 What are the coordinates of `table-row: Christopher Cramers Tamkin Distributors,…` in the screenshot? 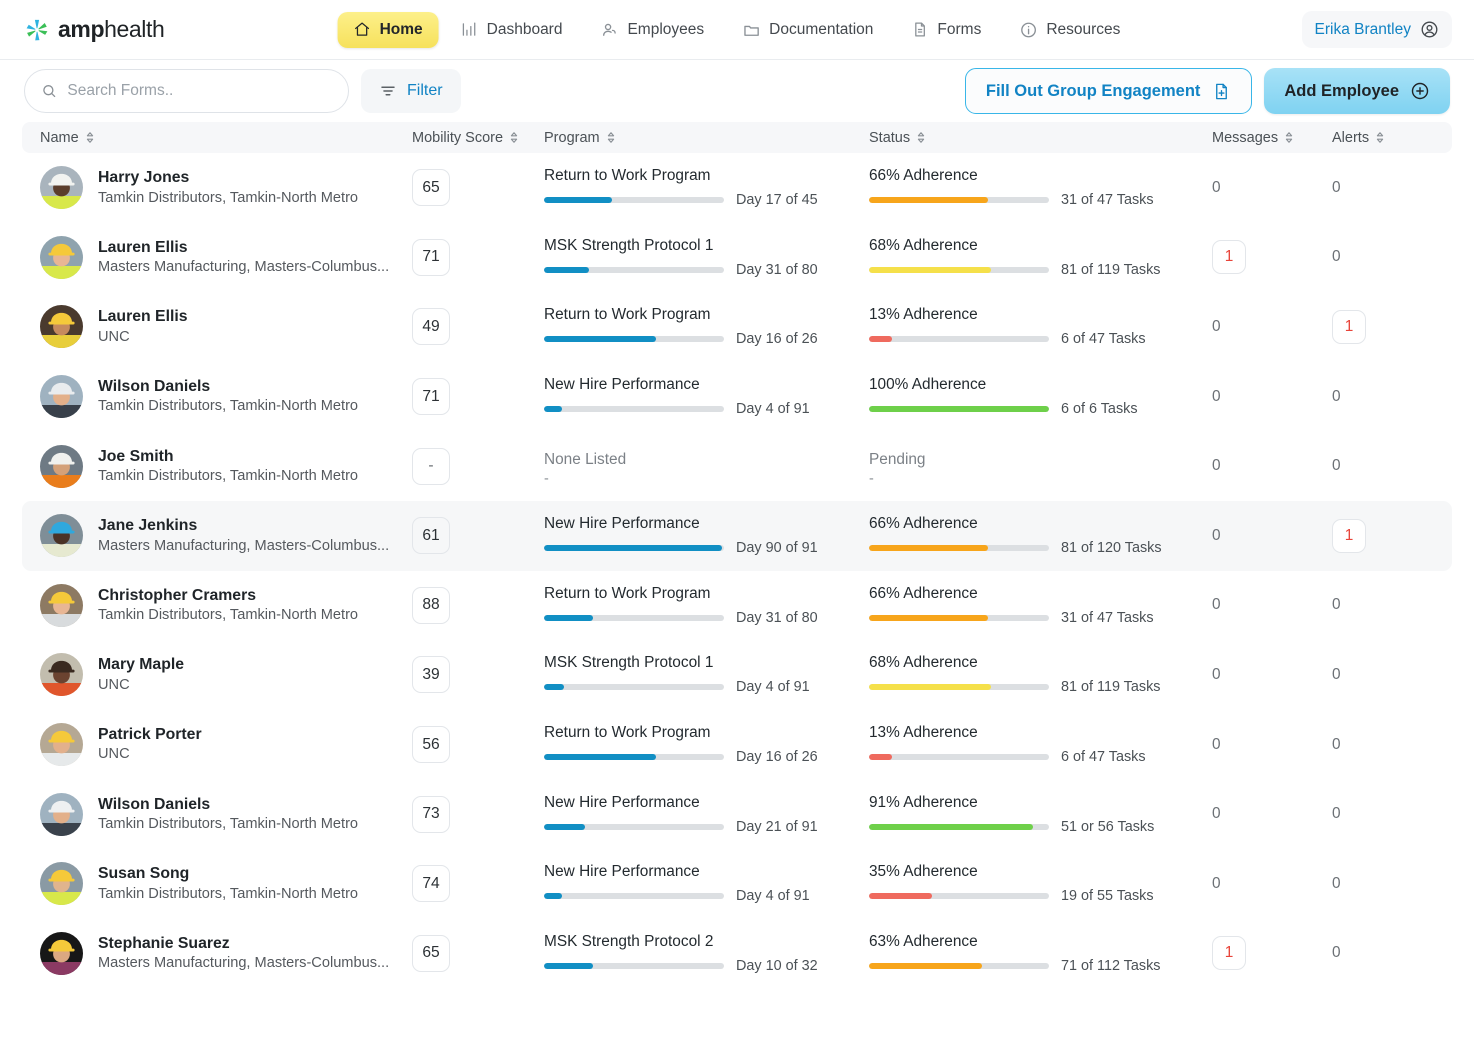 It's located at (737, 606).